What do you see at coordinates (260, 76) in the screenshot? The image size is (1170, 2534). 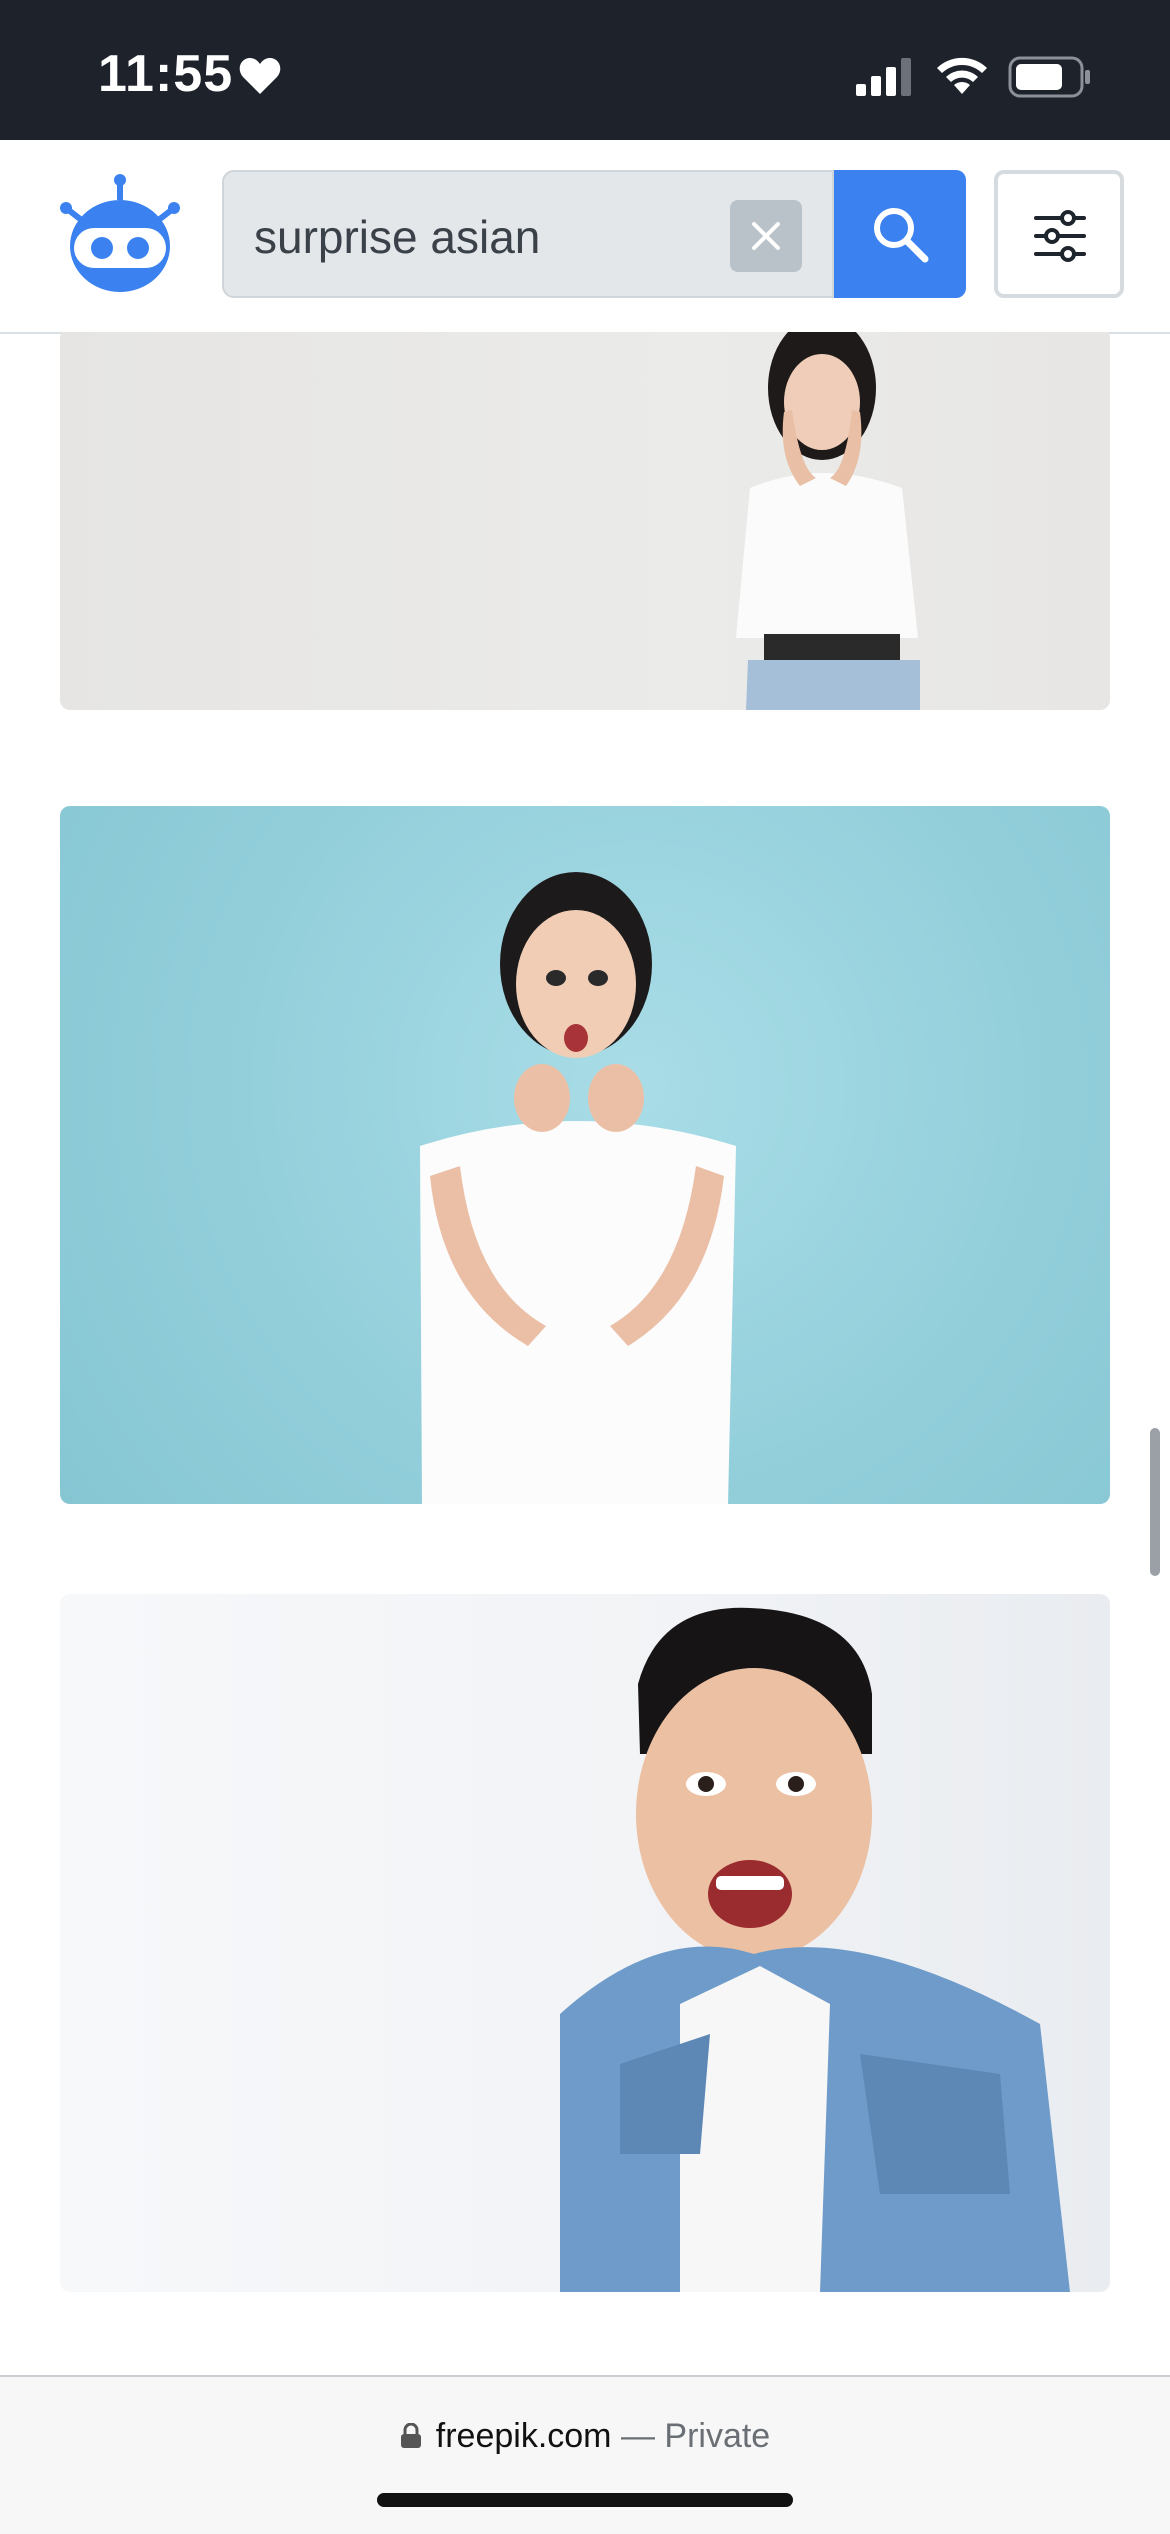 I see `heart-icon` at bounding box center [260, 76].